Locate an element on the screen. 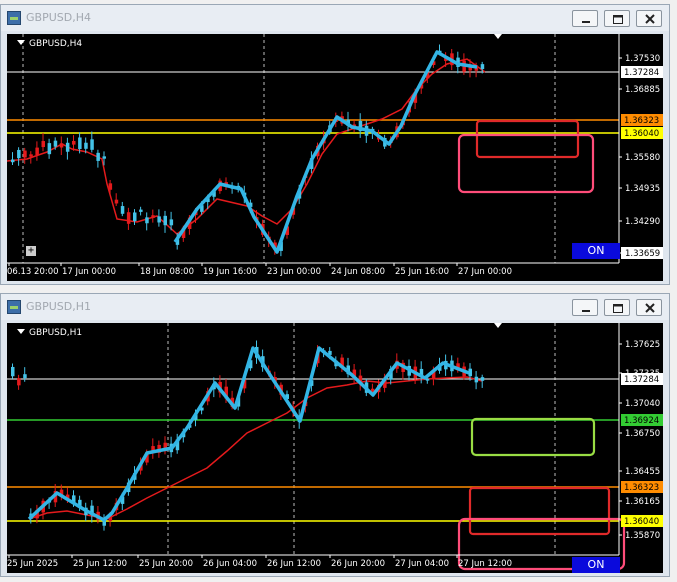 This screenshot has width=677, height=582. time-label: 25 Jun 20:00 is located at coordinates (166, 564).